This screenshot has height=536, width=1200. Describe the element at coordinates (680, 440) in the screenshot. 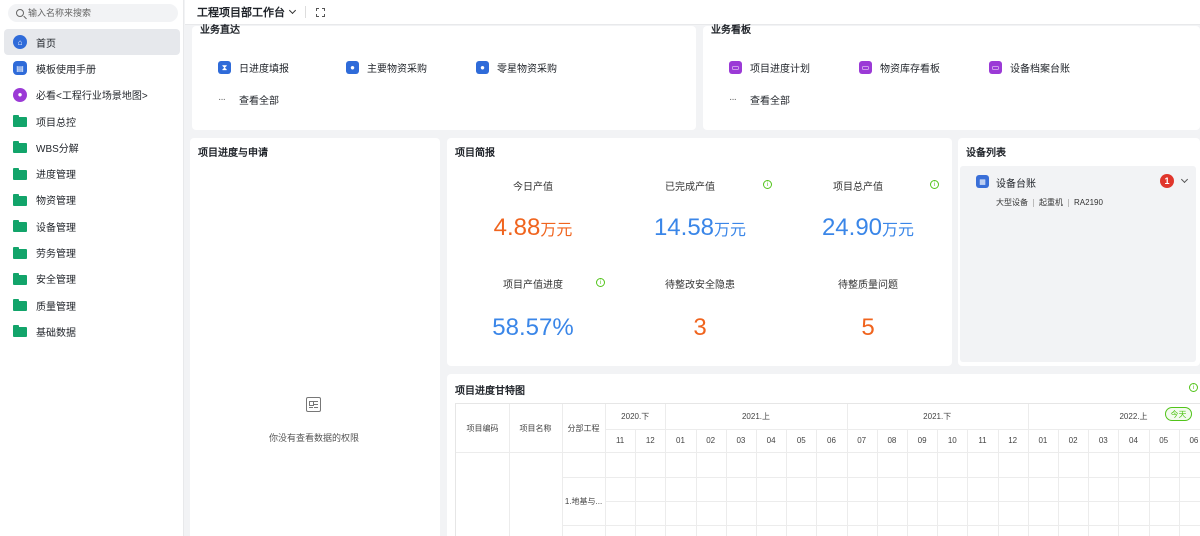

I see `gantt-month-label: 01` at that location.